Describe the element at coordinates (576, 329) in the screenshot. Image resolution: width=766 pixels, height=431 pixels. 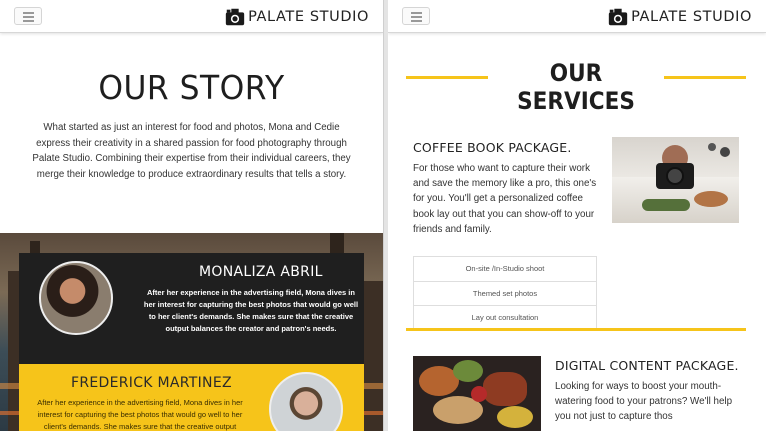
I see `package-separator` at that location.